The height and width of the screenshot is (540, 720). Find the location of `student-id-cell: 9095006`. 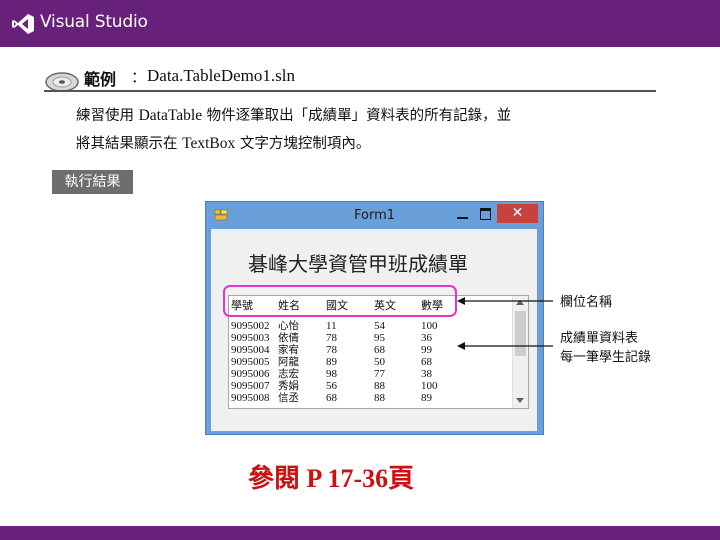

student-id-cell: 9095006 is located at coordinates (250, 374).